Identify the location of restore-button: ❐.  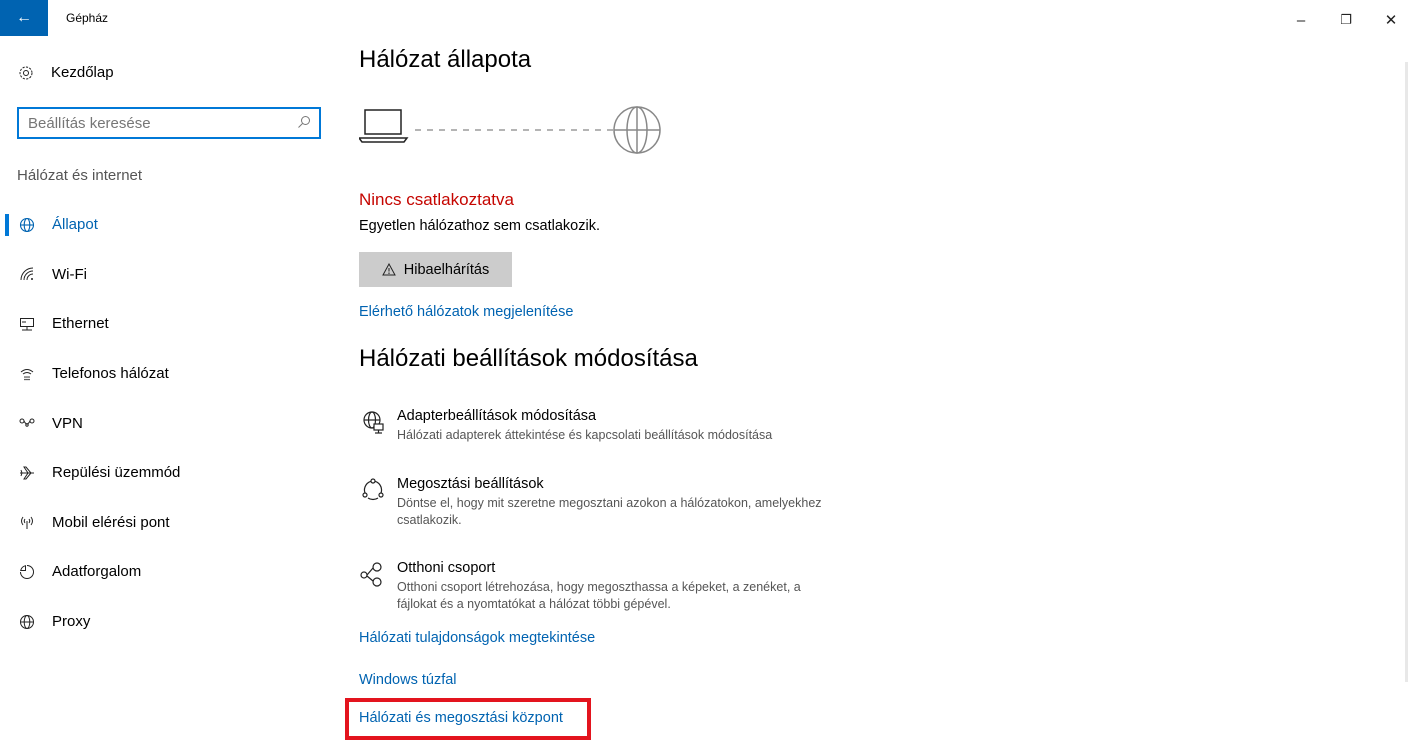
(1346, 20).